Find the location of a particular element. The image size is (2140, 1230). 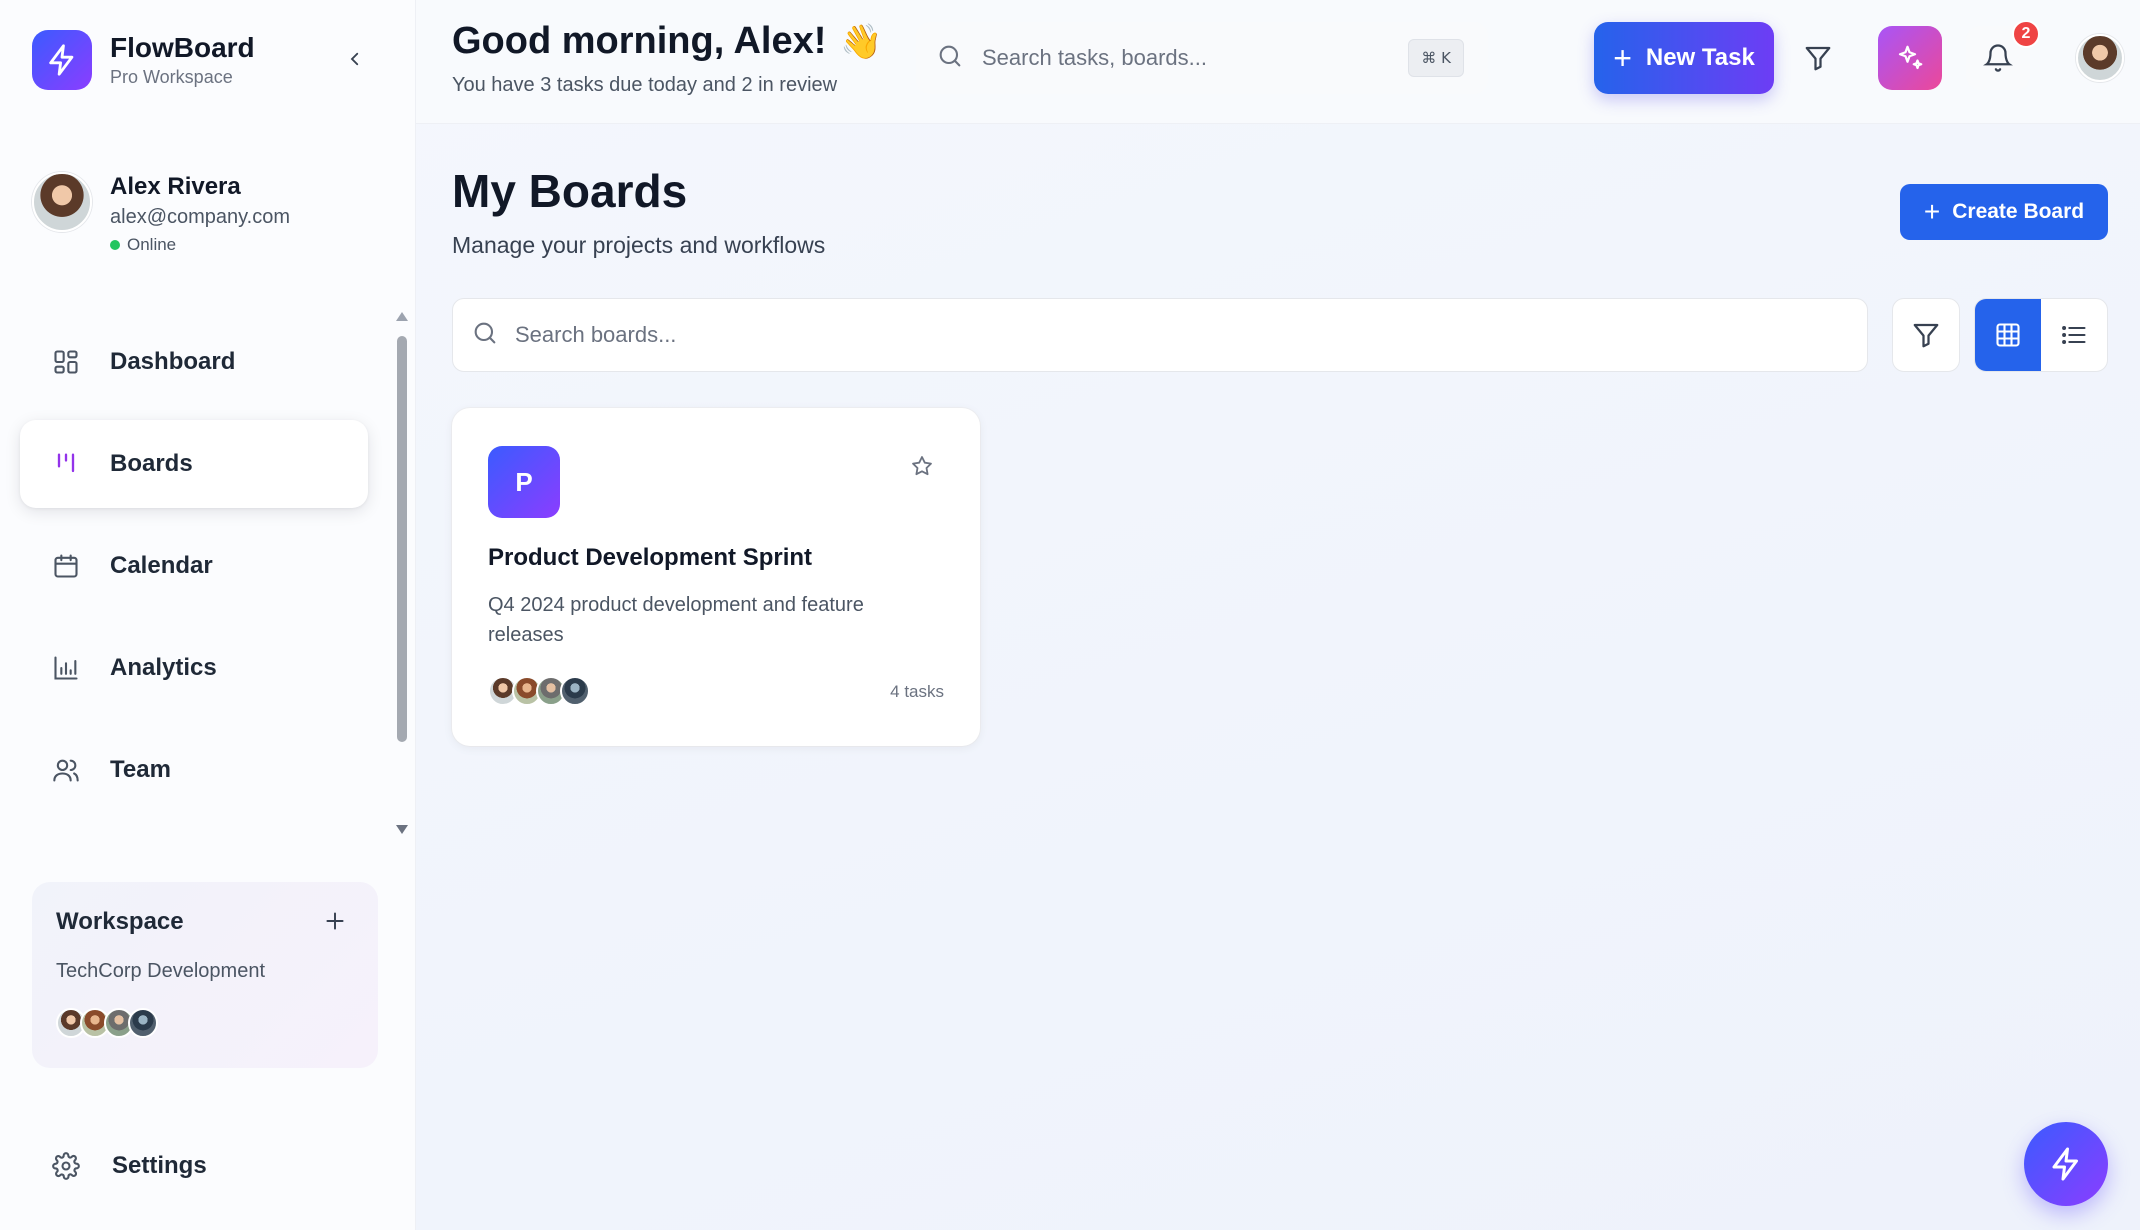

workspace-members is located at coordinates (107, 1023).